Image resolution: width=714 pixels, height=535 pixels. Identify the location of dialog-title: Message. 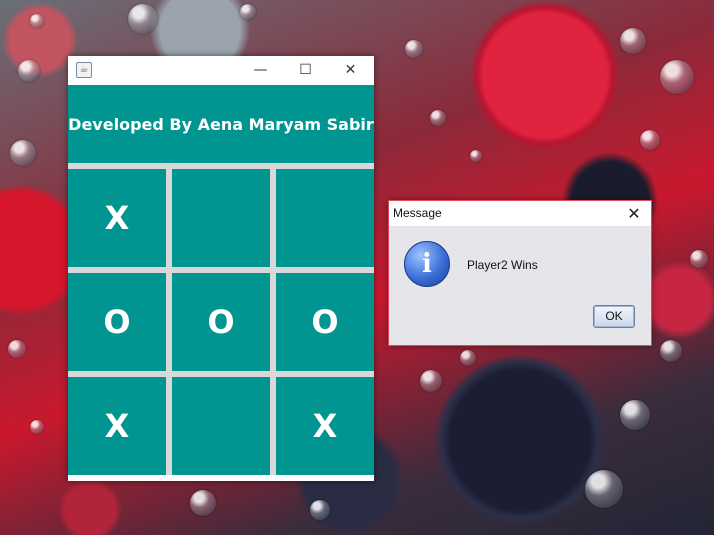
(417, 213).